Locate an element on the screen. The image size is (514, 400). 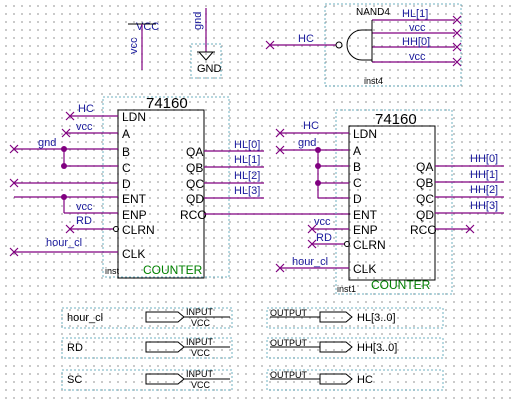
counter1-label: COUNTER is located at coordinates (173, 270).